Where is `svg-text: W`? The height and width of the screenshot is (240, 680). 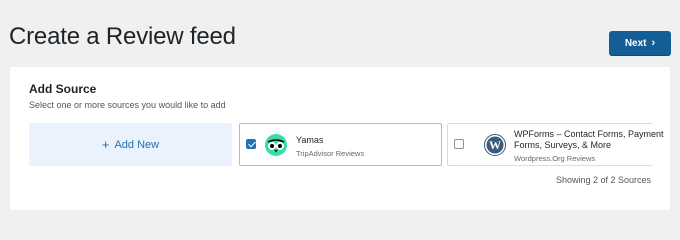
svg-text: W is located at coordinates (495, 145).